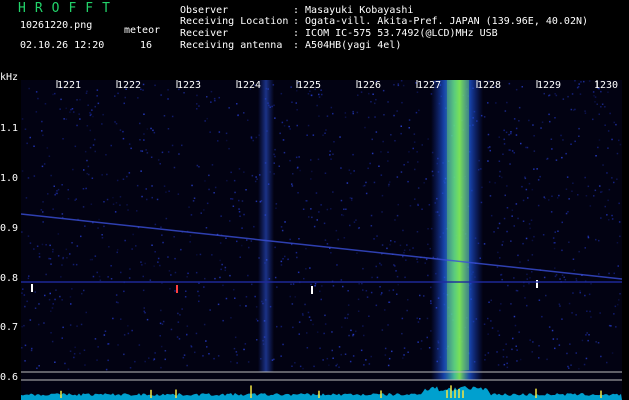 The width and height of the screenshot is (629, 400). What do you see at coordinates (606, 85) in the screenshot?
I see `x-tick-label: 1230` at bounding box center [606, 85].